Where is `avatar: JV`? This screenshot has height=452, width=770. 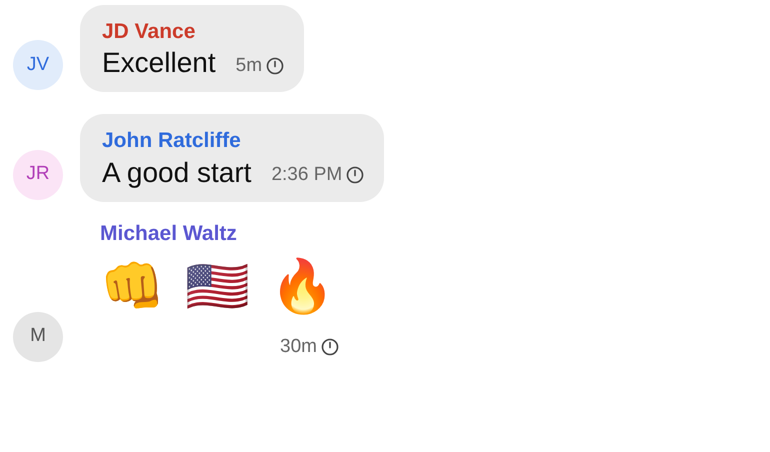
avatar: JV is located at coordinates (38, 65).